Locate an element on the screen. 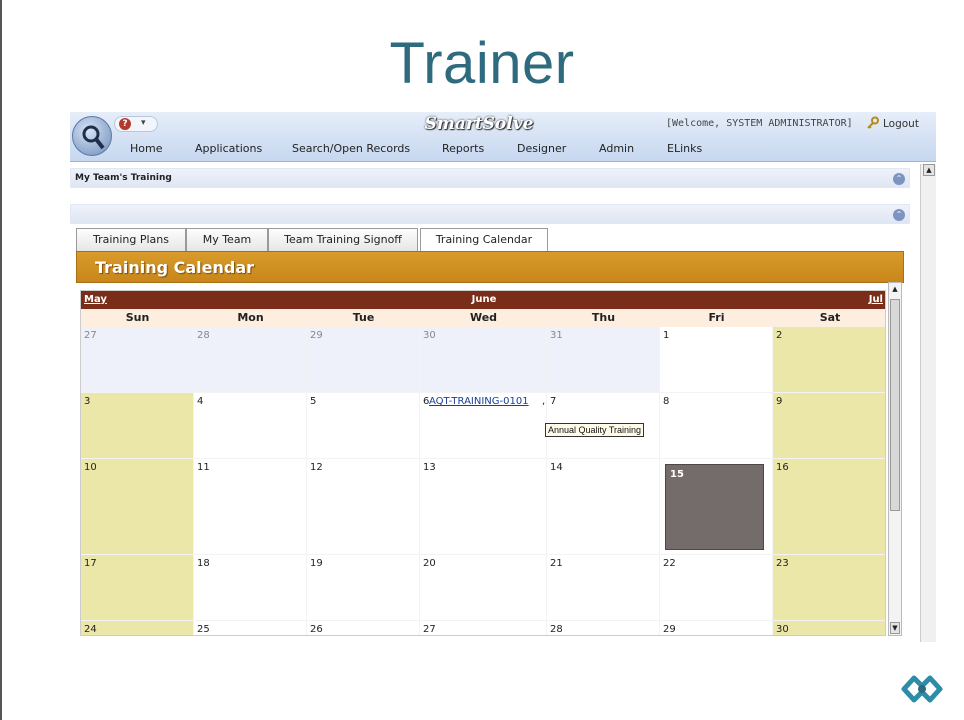 Image resolution: width=964 pixels, height=720 pixels. quick-access-toolbar: ? ▾ is located at coordinates (136, 124).